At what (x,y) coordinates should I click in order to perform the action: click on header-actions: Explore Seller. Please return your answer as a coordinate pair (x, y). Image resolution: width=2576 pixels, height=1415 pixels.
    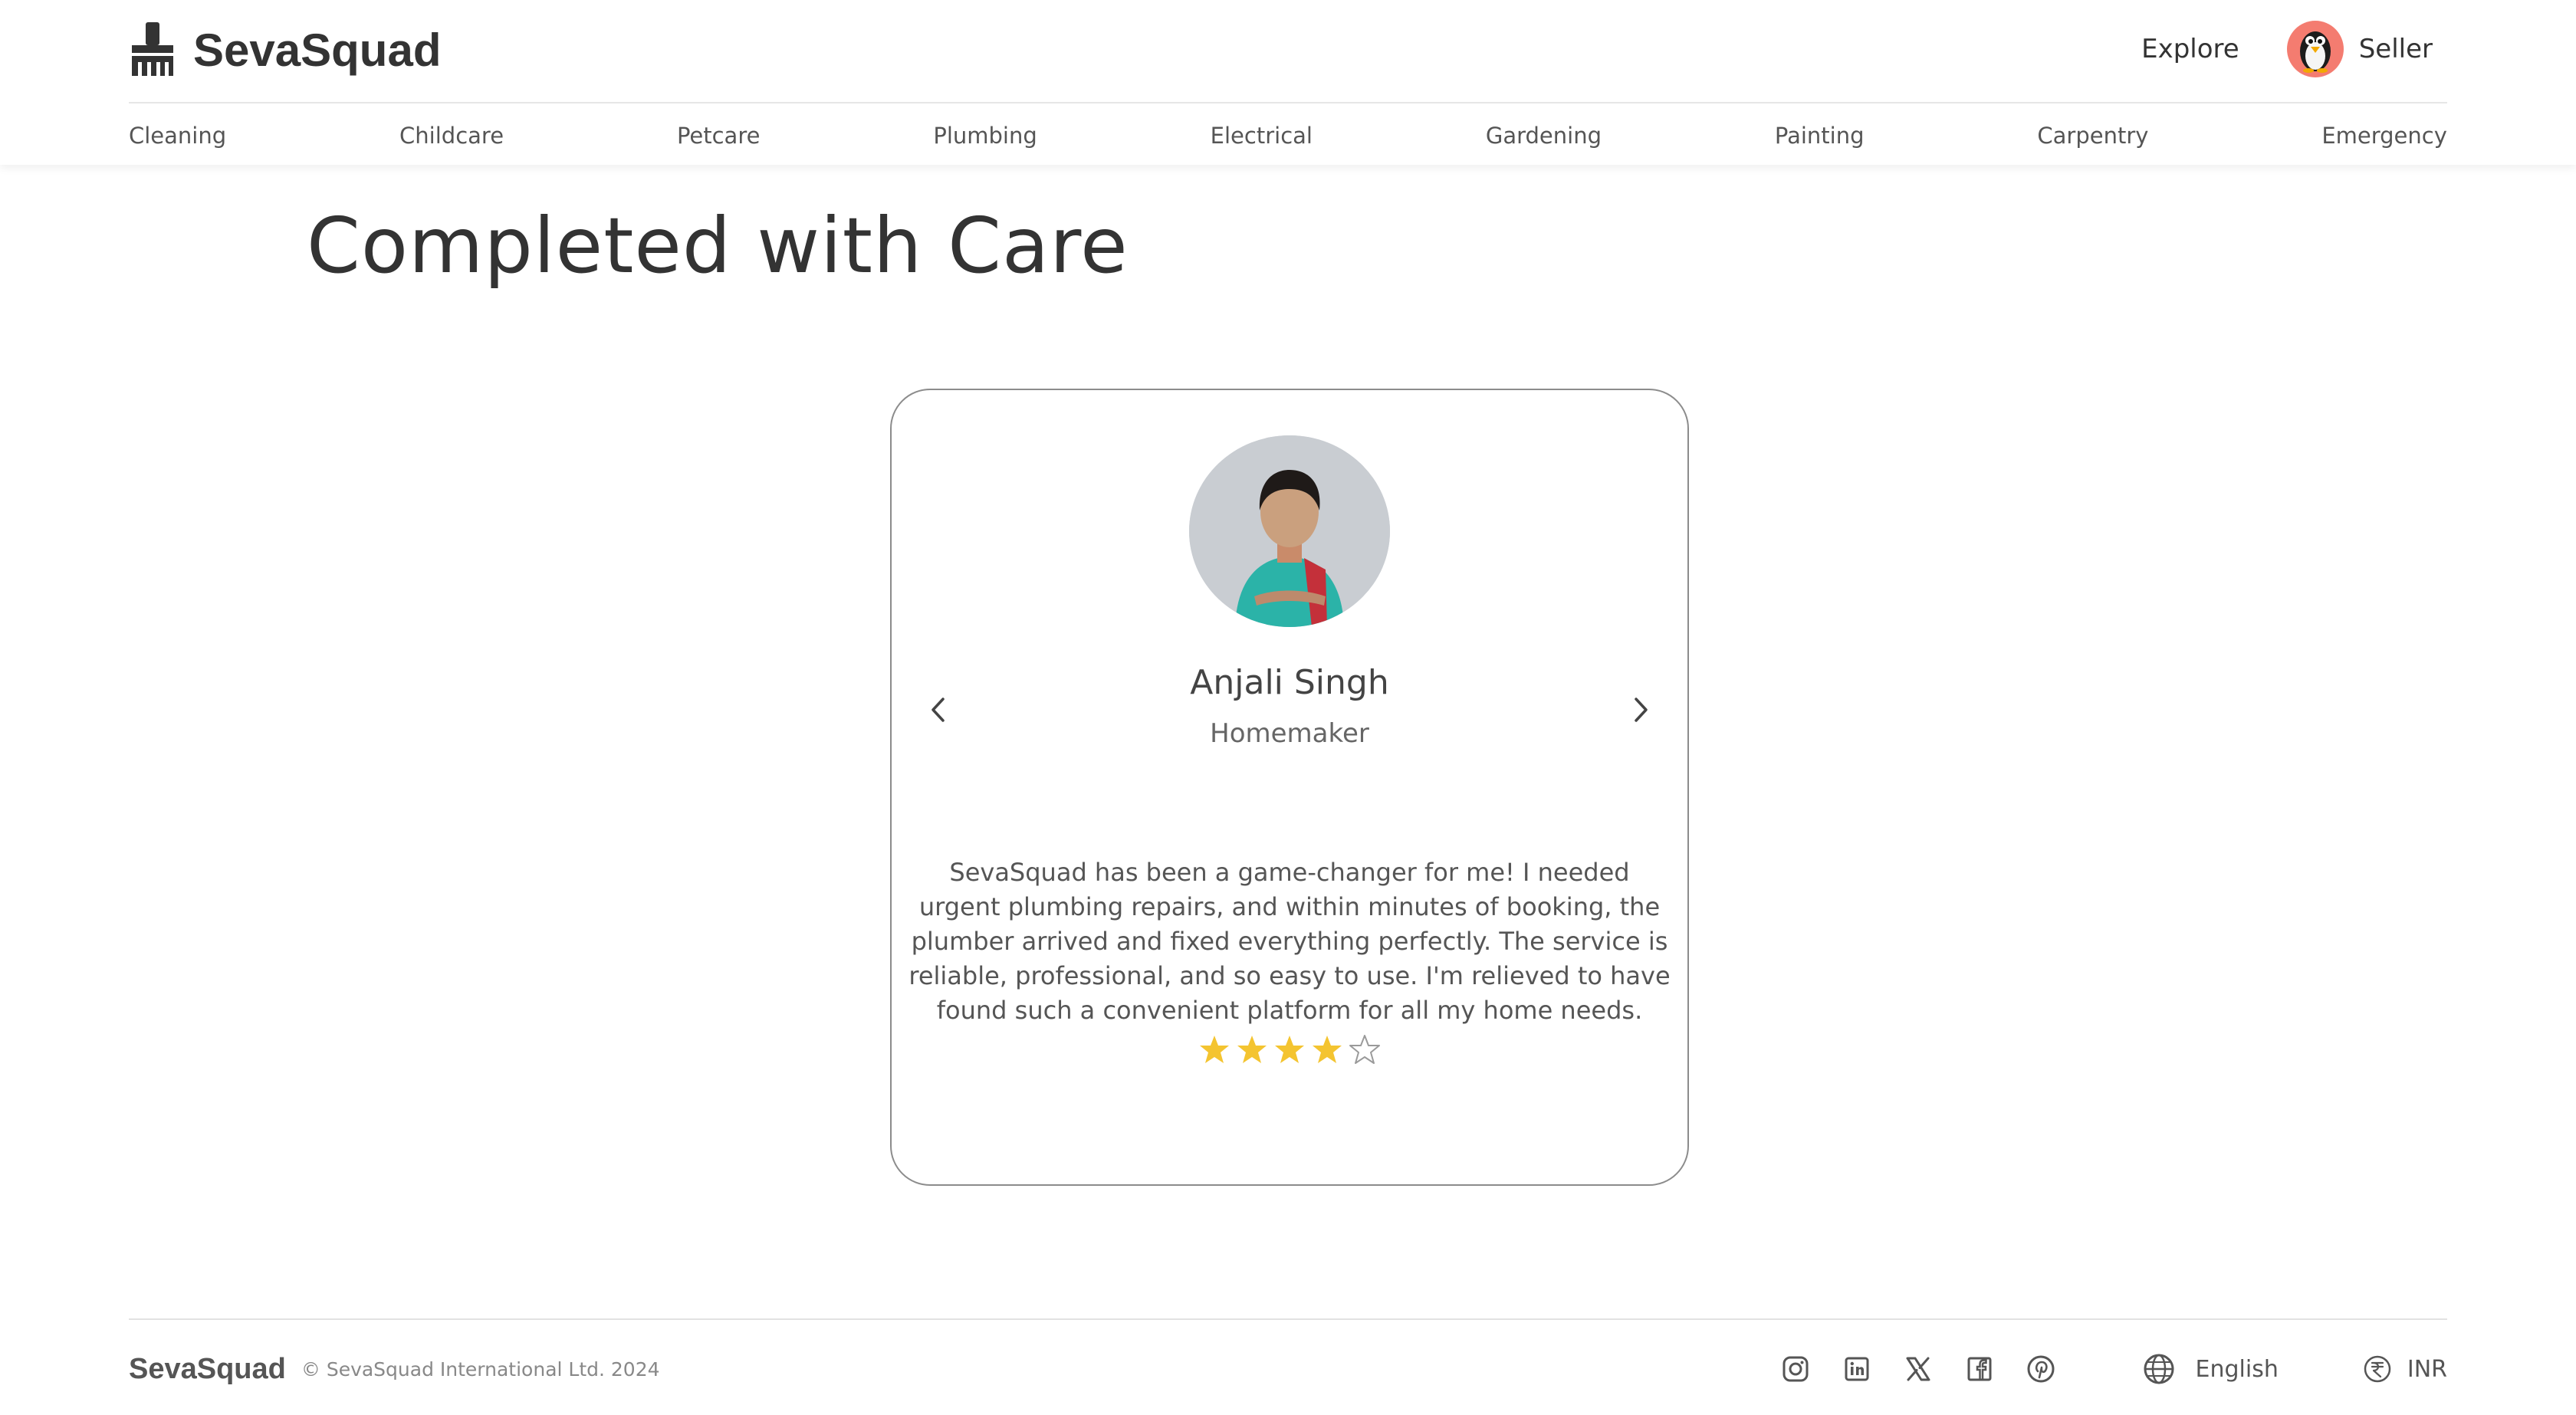
    Looking at the image, I should click on (2287, 49).